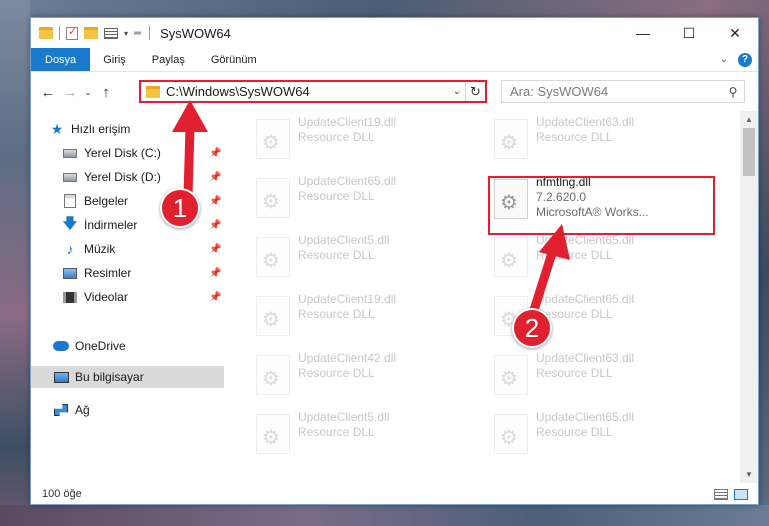 The height and width of the screenshot is (526, 769). What do you see at coordinates (111, 33) in the screenshot?
I see `view-options-icon` at bounding box center [111, 33].